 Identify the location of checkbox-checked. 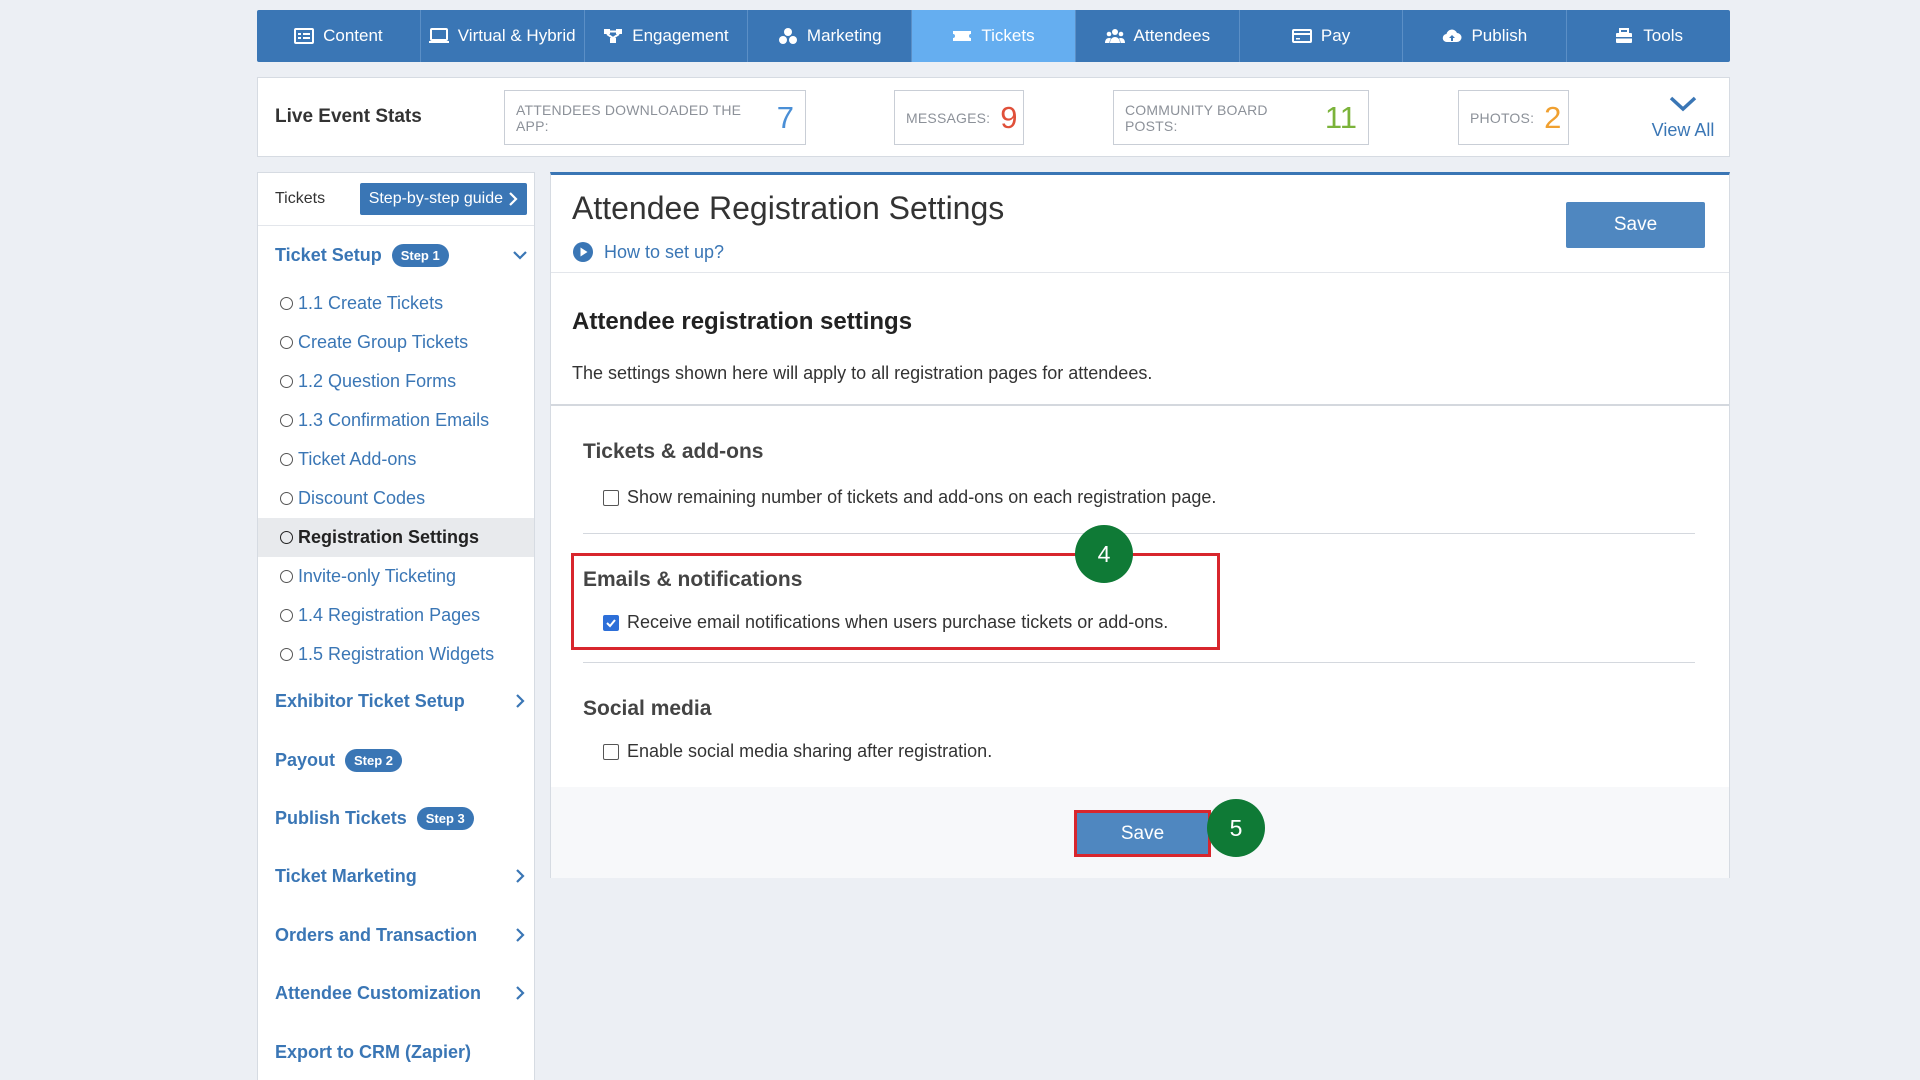
(611, 622).